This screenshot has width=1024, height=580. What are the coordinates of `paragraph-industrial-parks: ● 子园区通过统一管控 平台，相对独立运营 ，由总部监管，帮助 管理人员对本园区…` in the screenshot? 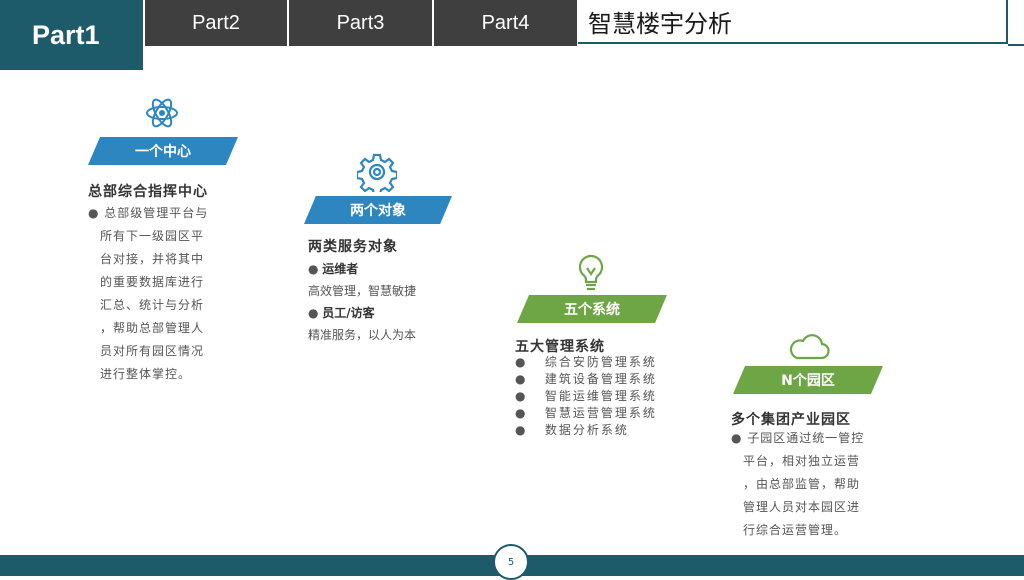 It's located at (816, 484).